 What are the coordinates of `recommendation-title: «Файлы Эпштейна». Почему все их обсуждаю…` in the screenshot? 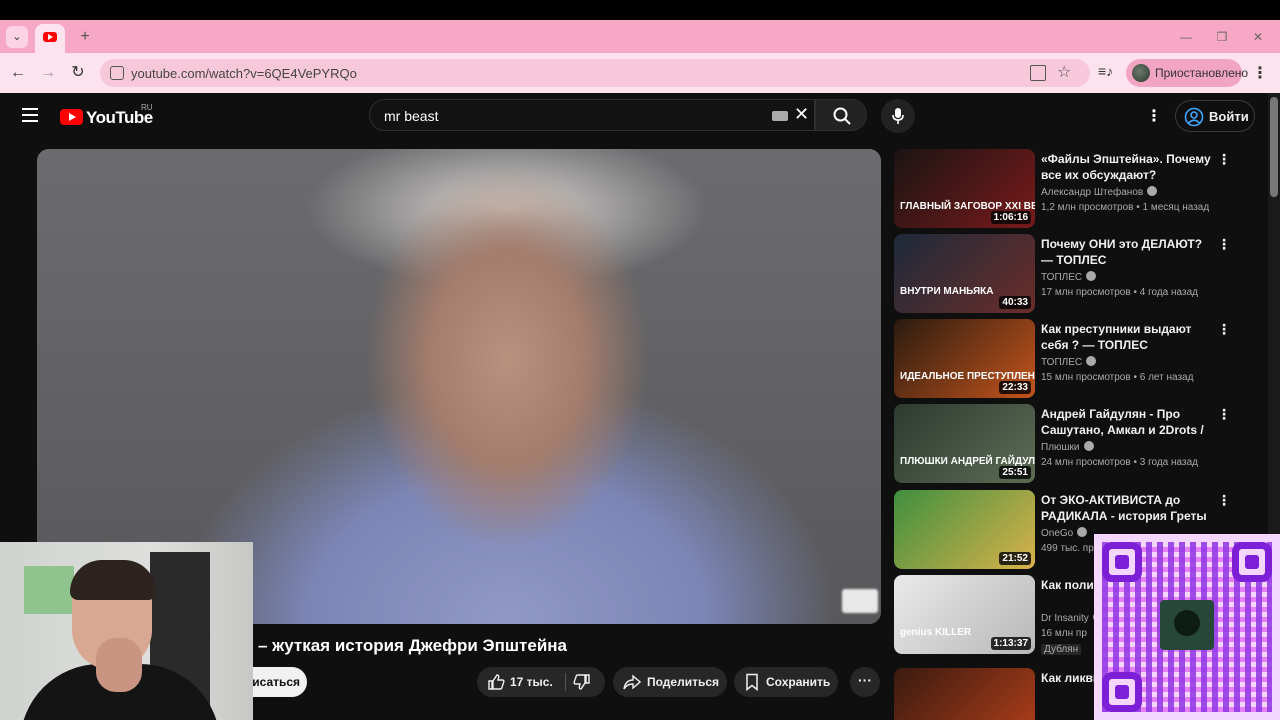 It's located at (1127, 167).